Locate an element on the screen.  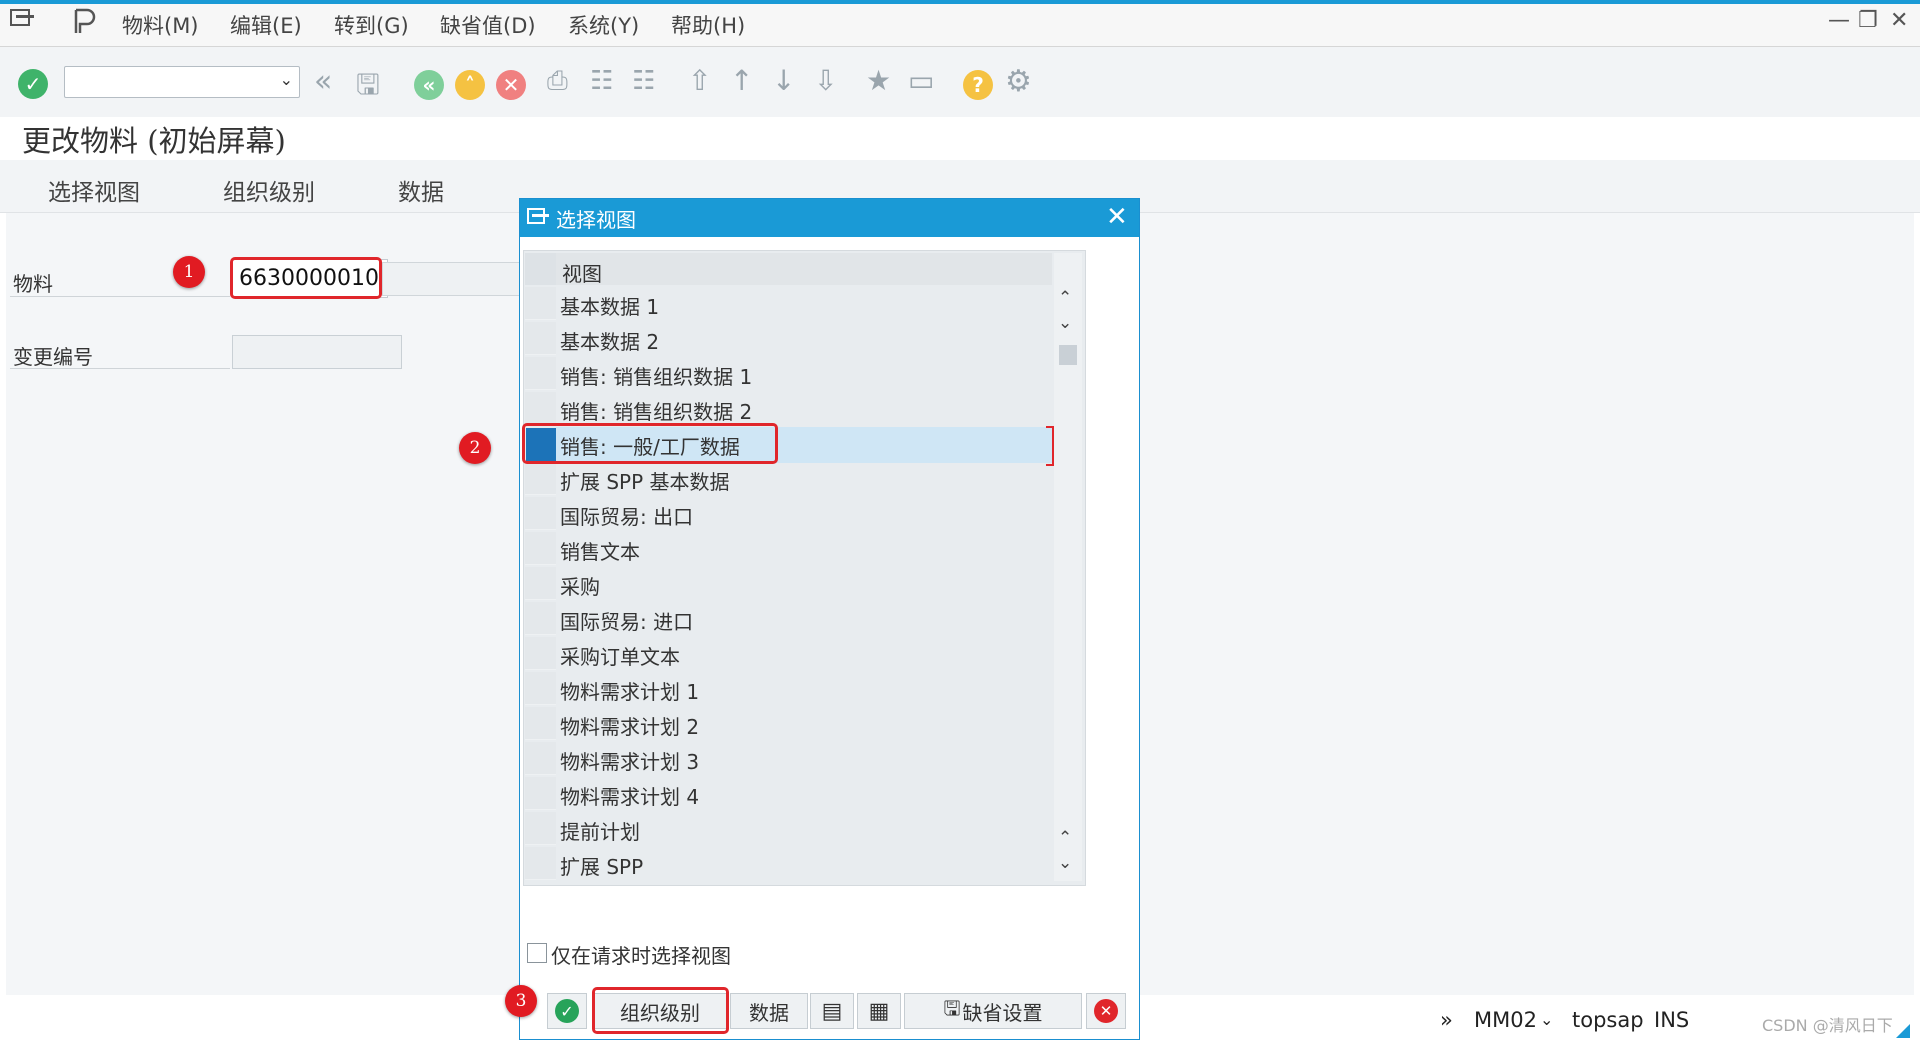
data-label: 数据 is located at coordinates (769, 1012).